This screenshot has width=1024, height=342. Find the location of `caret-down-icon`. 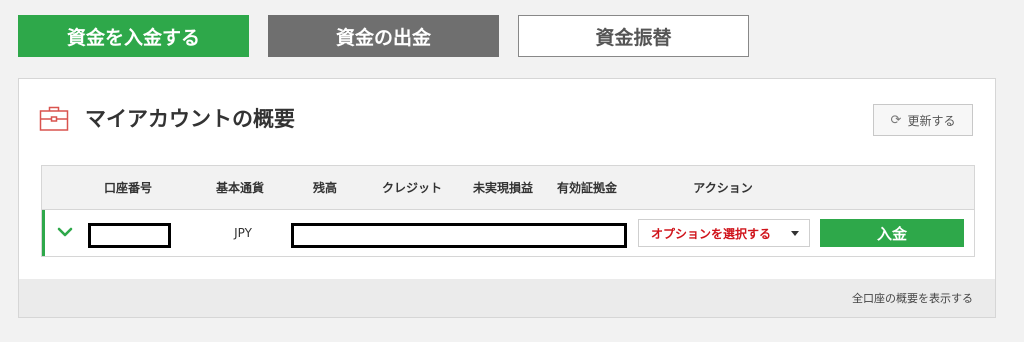

caret-down-icon is located at coordinates (795, 233).